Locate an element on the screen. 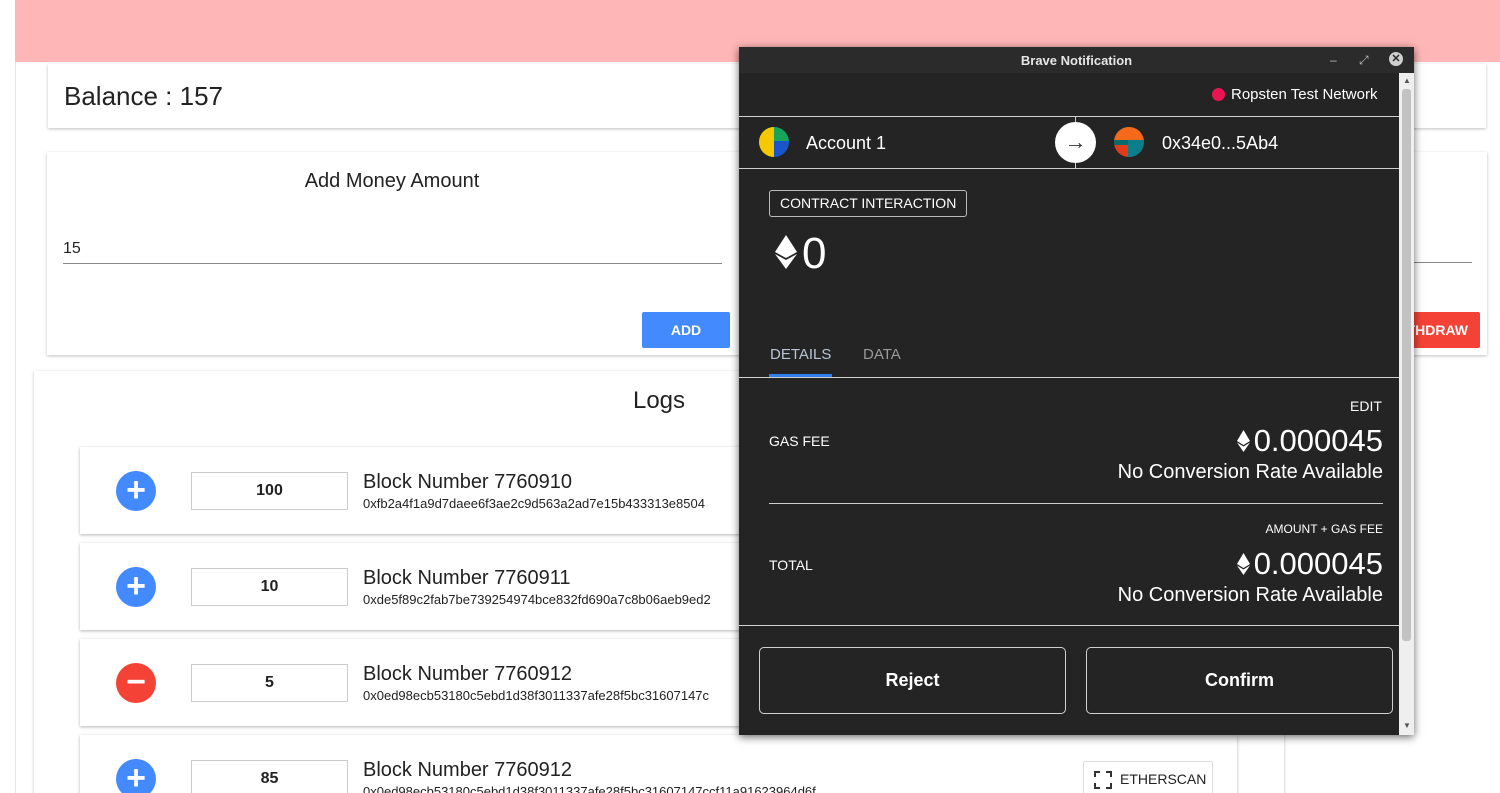 The width and height of the screenshot is (1500, 793). arrow-right-icon: → is located at coordinates (1075, 142).